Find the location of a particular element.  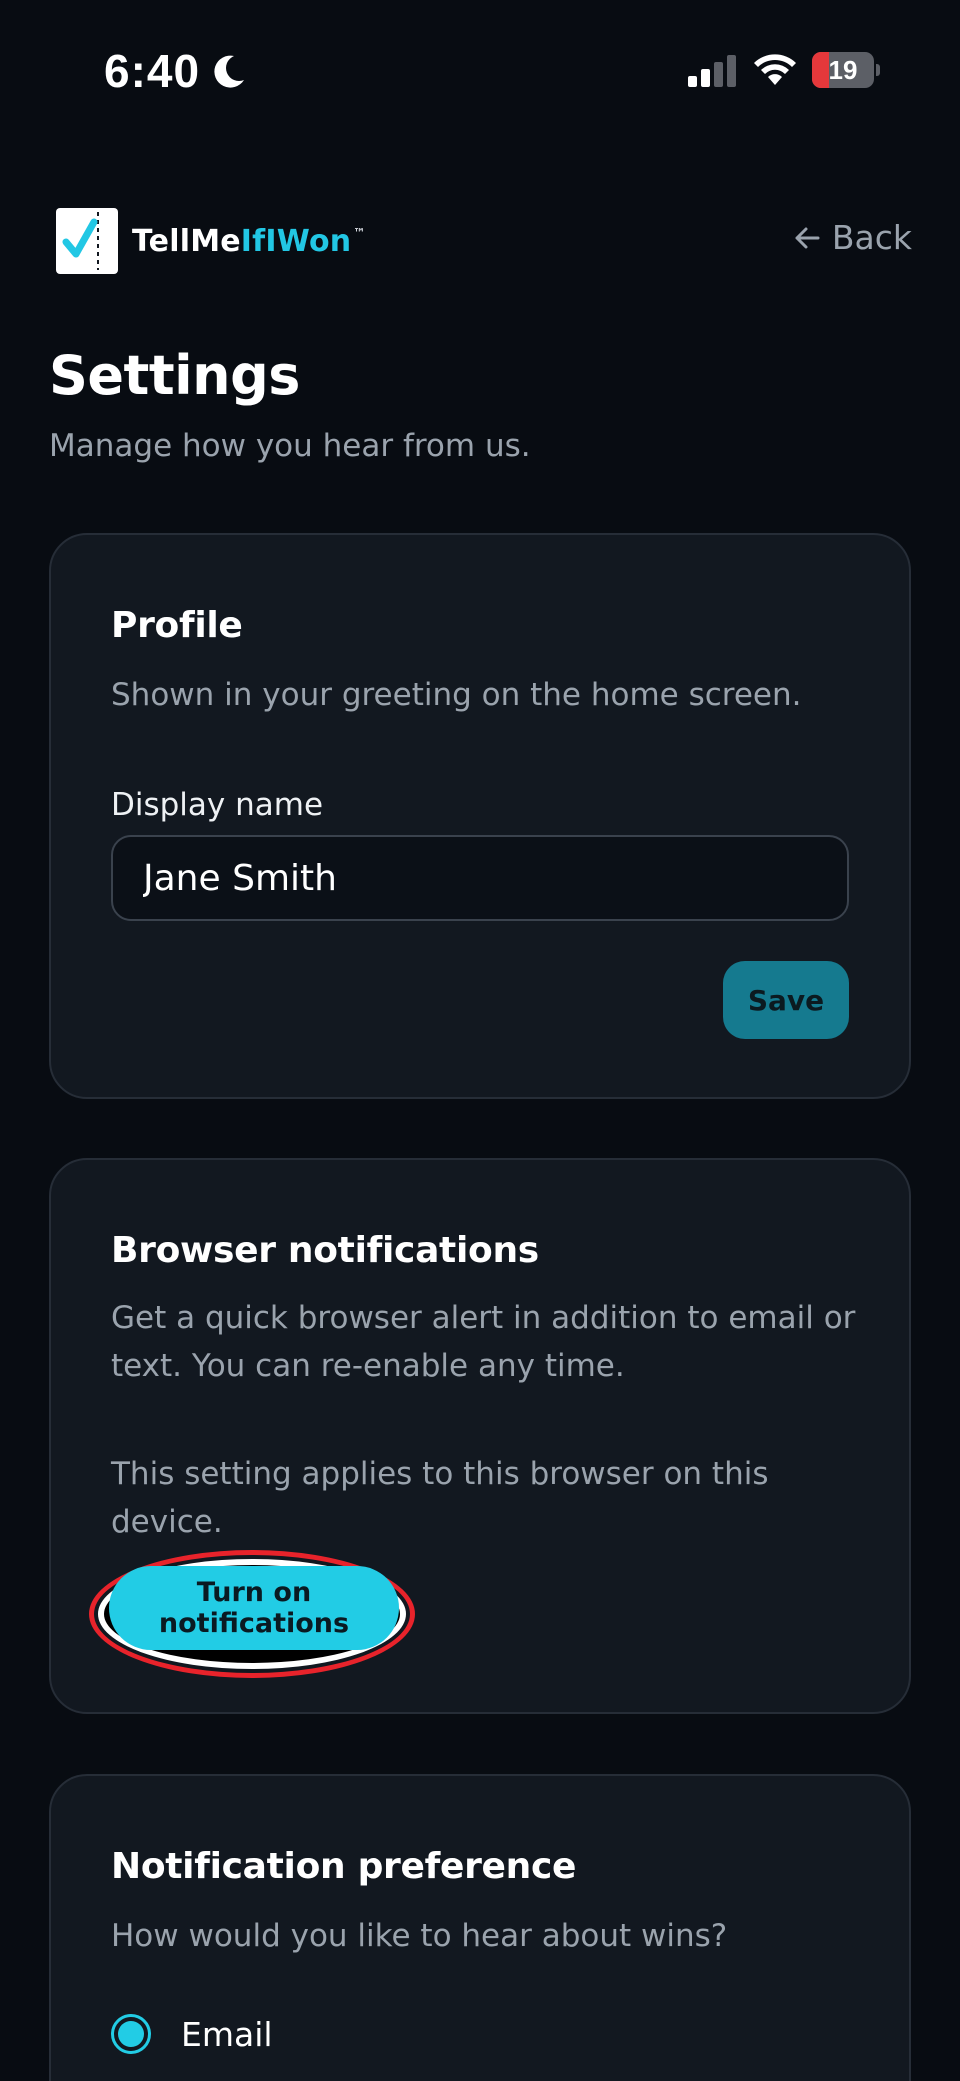

notification-preference-question: How would you like to hear about wins? is located at coordinates (419, 1936).